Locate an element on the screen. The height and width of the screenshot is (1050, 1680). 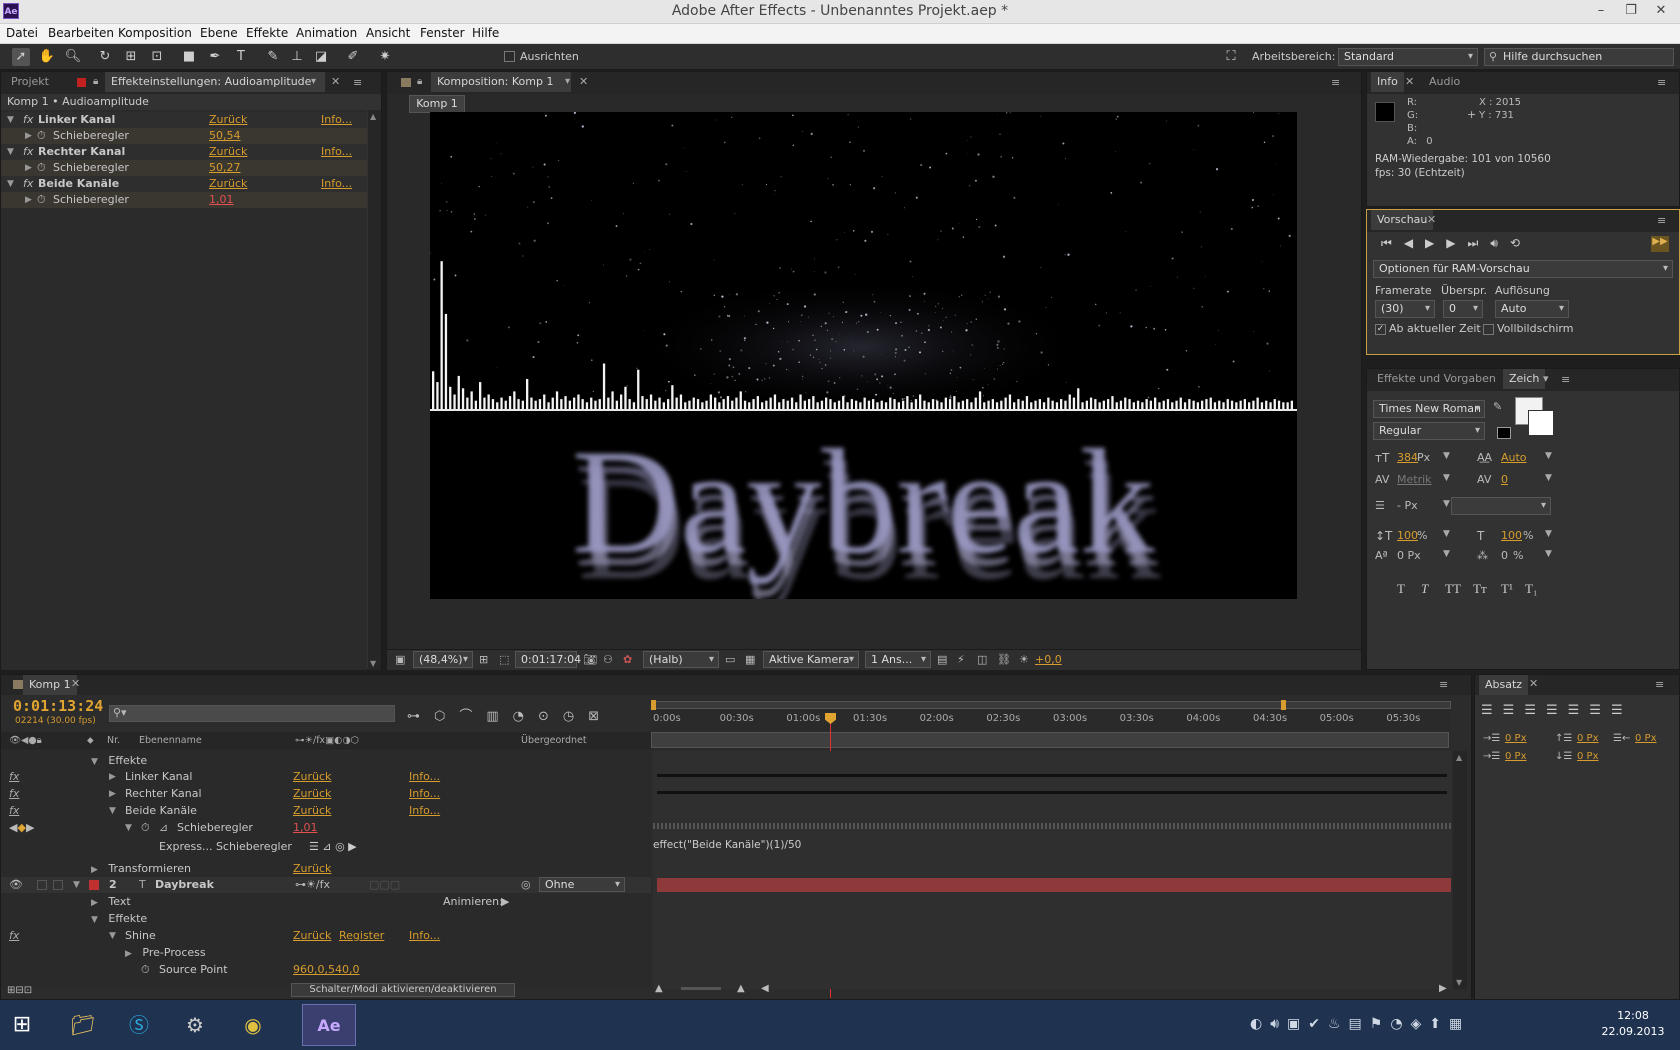
stroke-width-value: - Px is located at coordinates (1407, 505).